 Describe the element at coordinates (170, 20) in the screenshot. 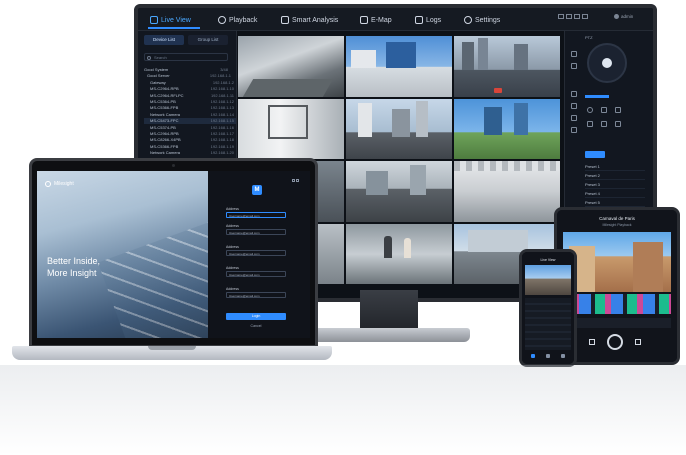

I see `tab-live-view: Live View` at that location.